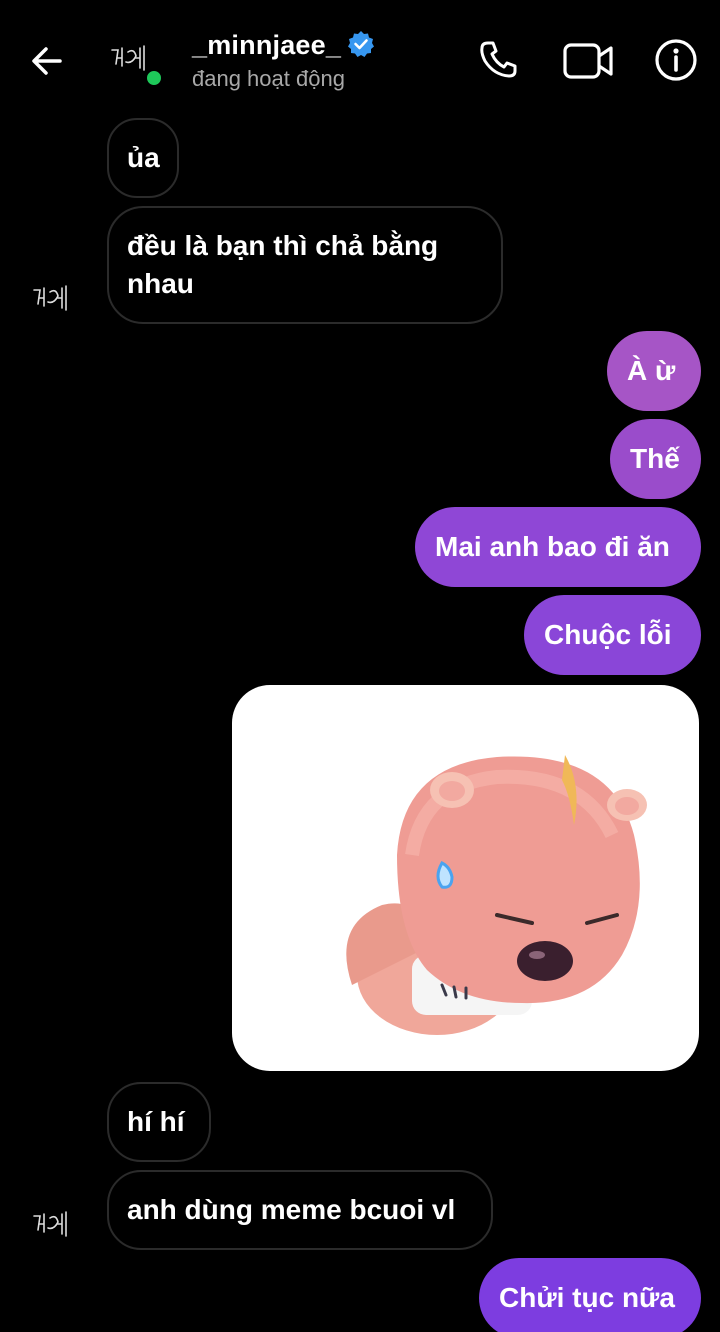  I want to click on message-outgoing: À ừ, so click(654, 371).